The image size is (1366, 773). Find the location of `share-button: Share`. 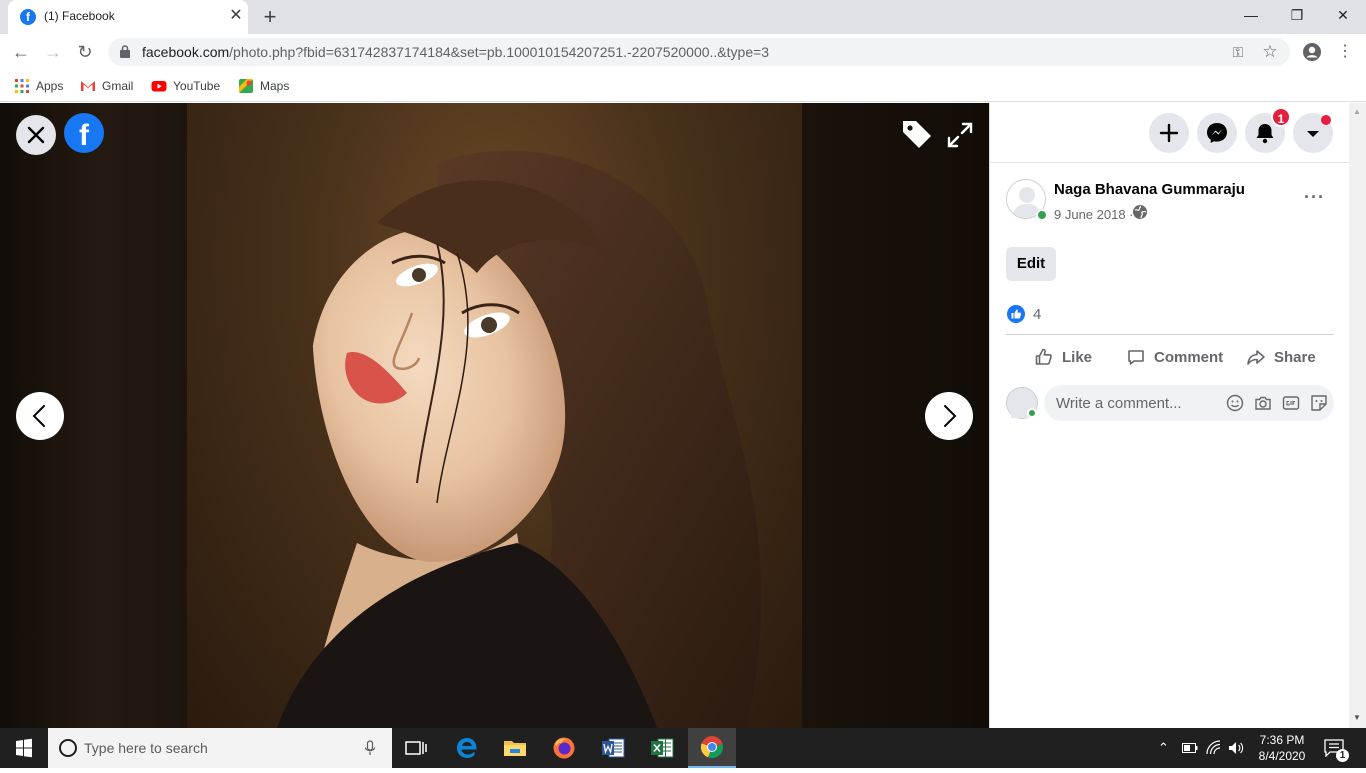

share-button: Share is located at coordinates (1281, 357).